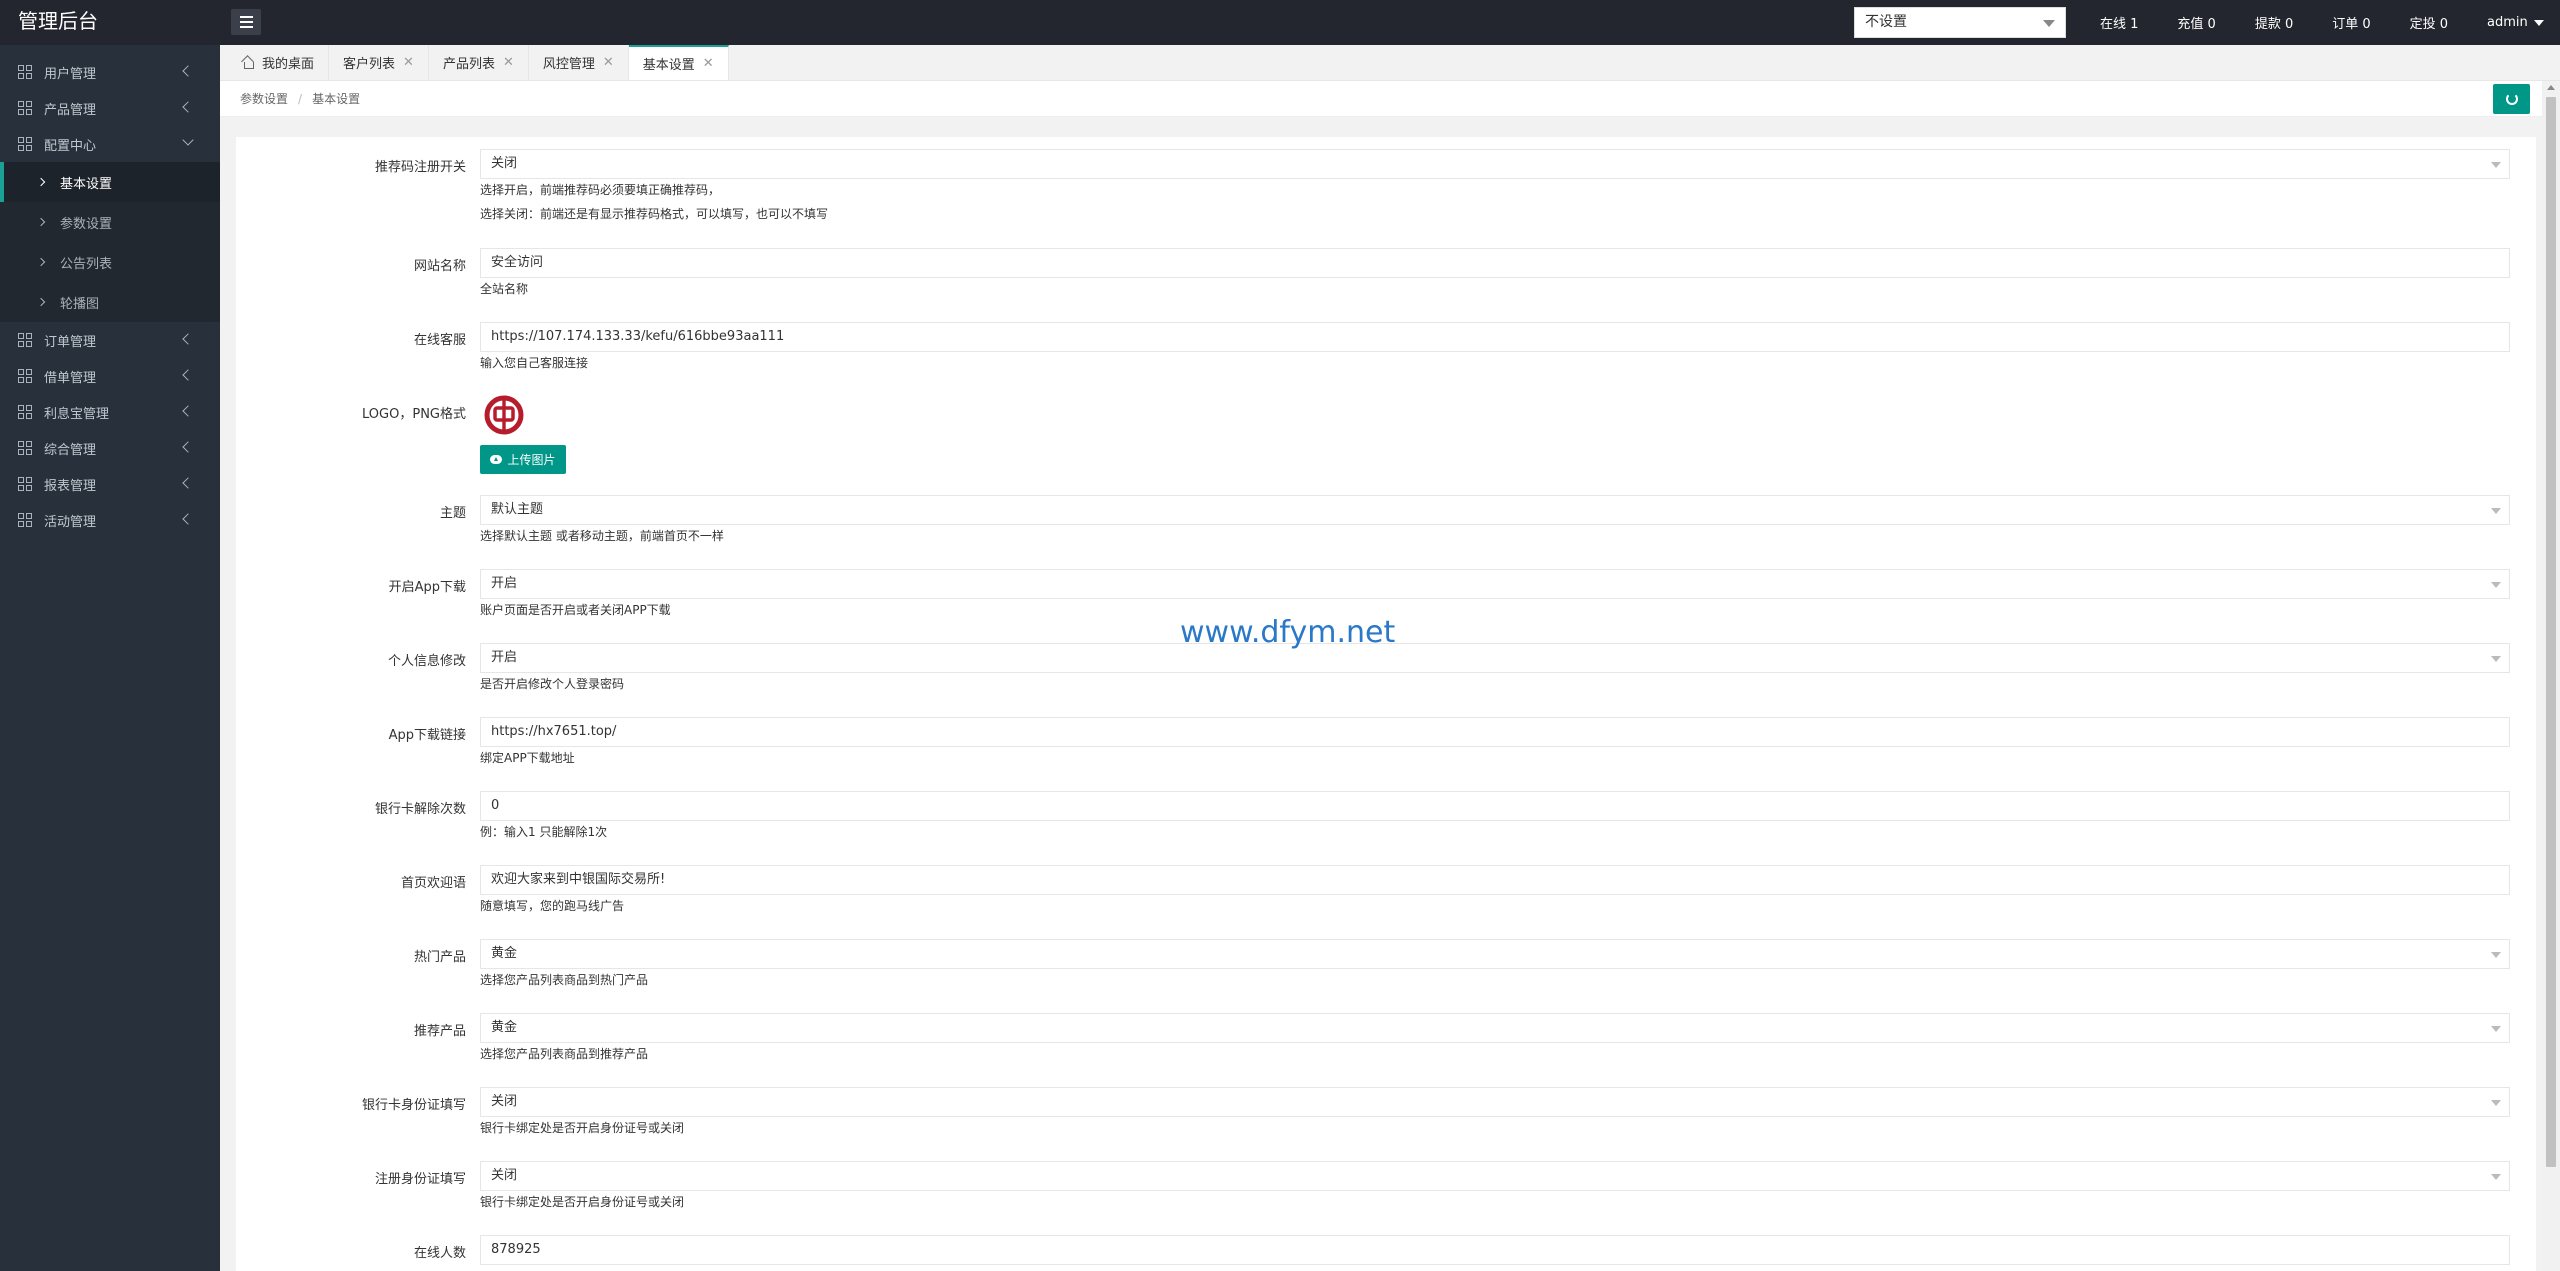 This screenshot has width=2560, height=1271. I want to click on sidebar-subitem-basic-settings: 基本设置, so click(110, 182).